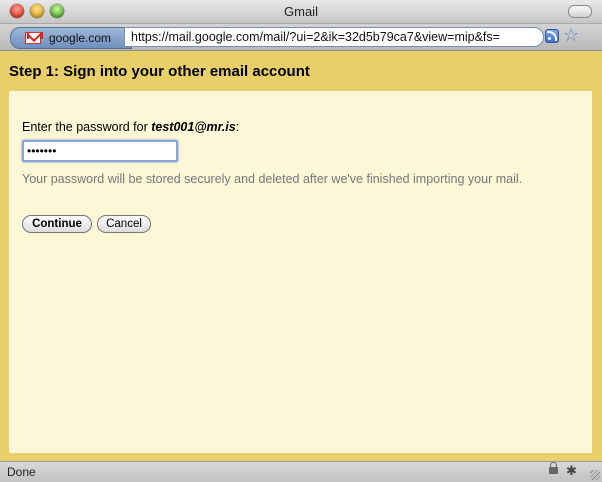  Describe the element at coordinates (595, 475) in the screenshot. I see `resize-grip-icon` at that location.